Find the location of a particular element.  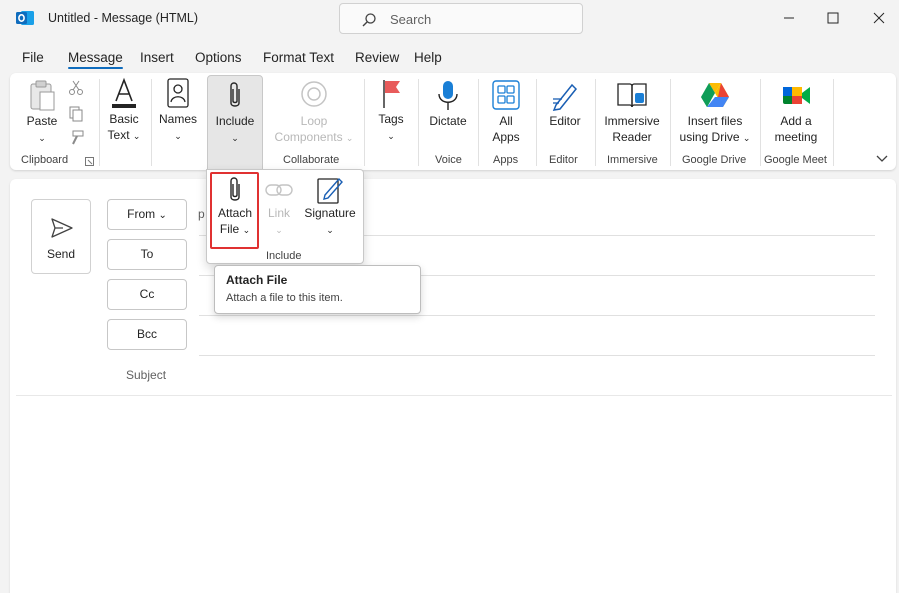

paste-label: Paste is located at coordinates (42, 121).